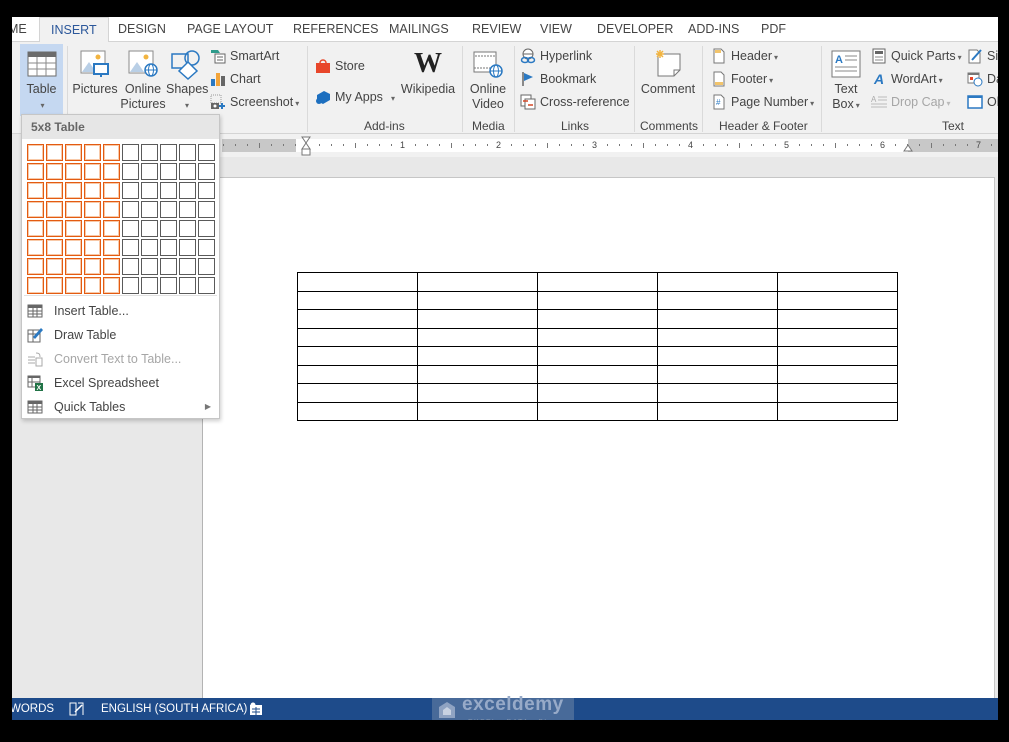 The image size is (1009, 742). What do you see at coordinates (19, 29) in the screenshot?
I see `tab-home: ME` at bounding box center [19, 29].